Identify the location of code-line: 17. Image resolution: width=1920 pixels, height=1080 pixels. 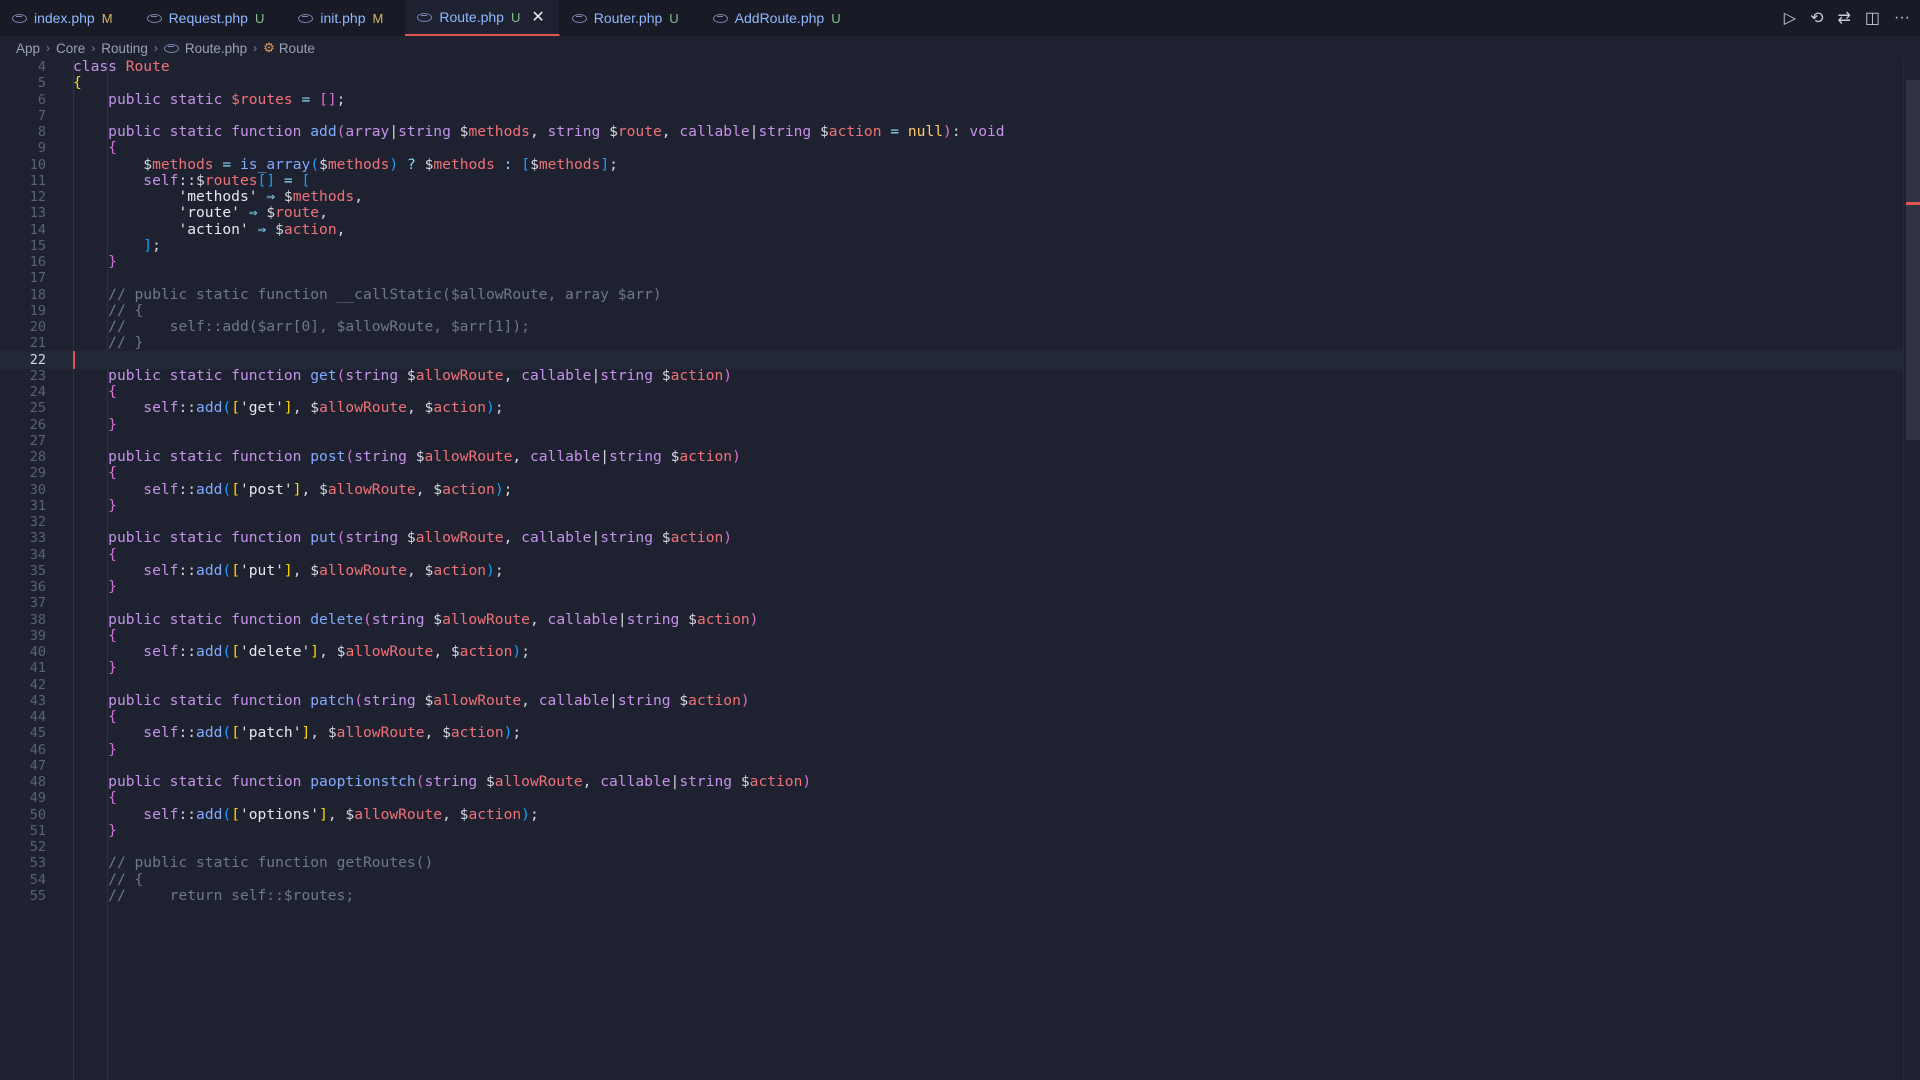
(952, 278).